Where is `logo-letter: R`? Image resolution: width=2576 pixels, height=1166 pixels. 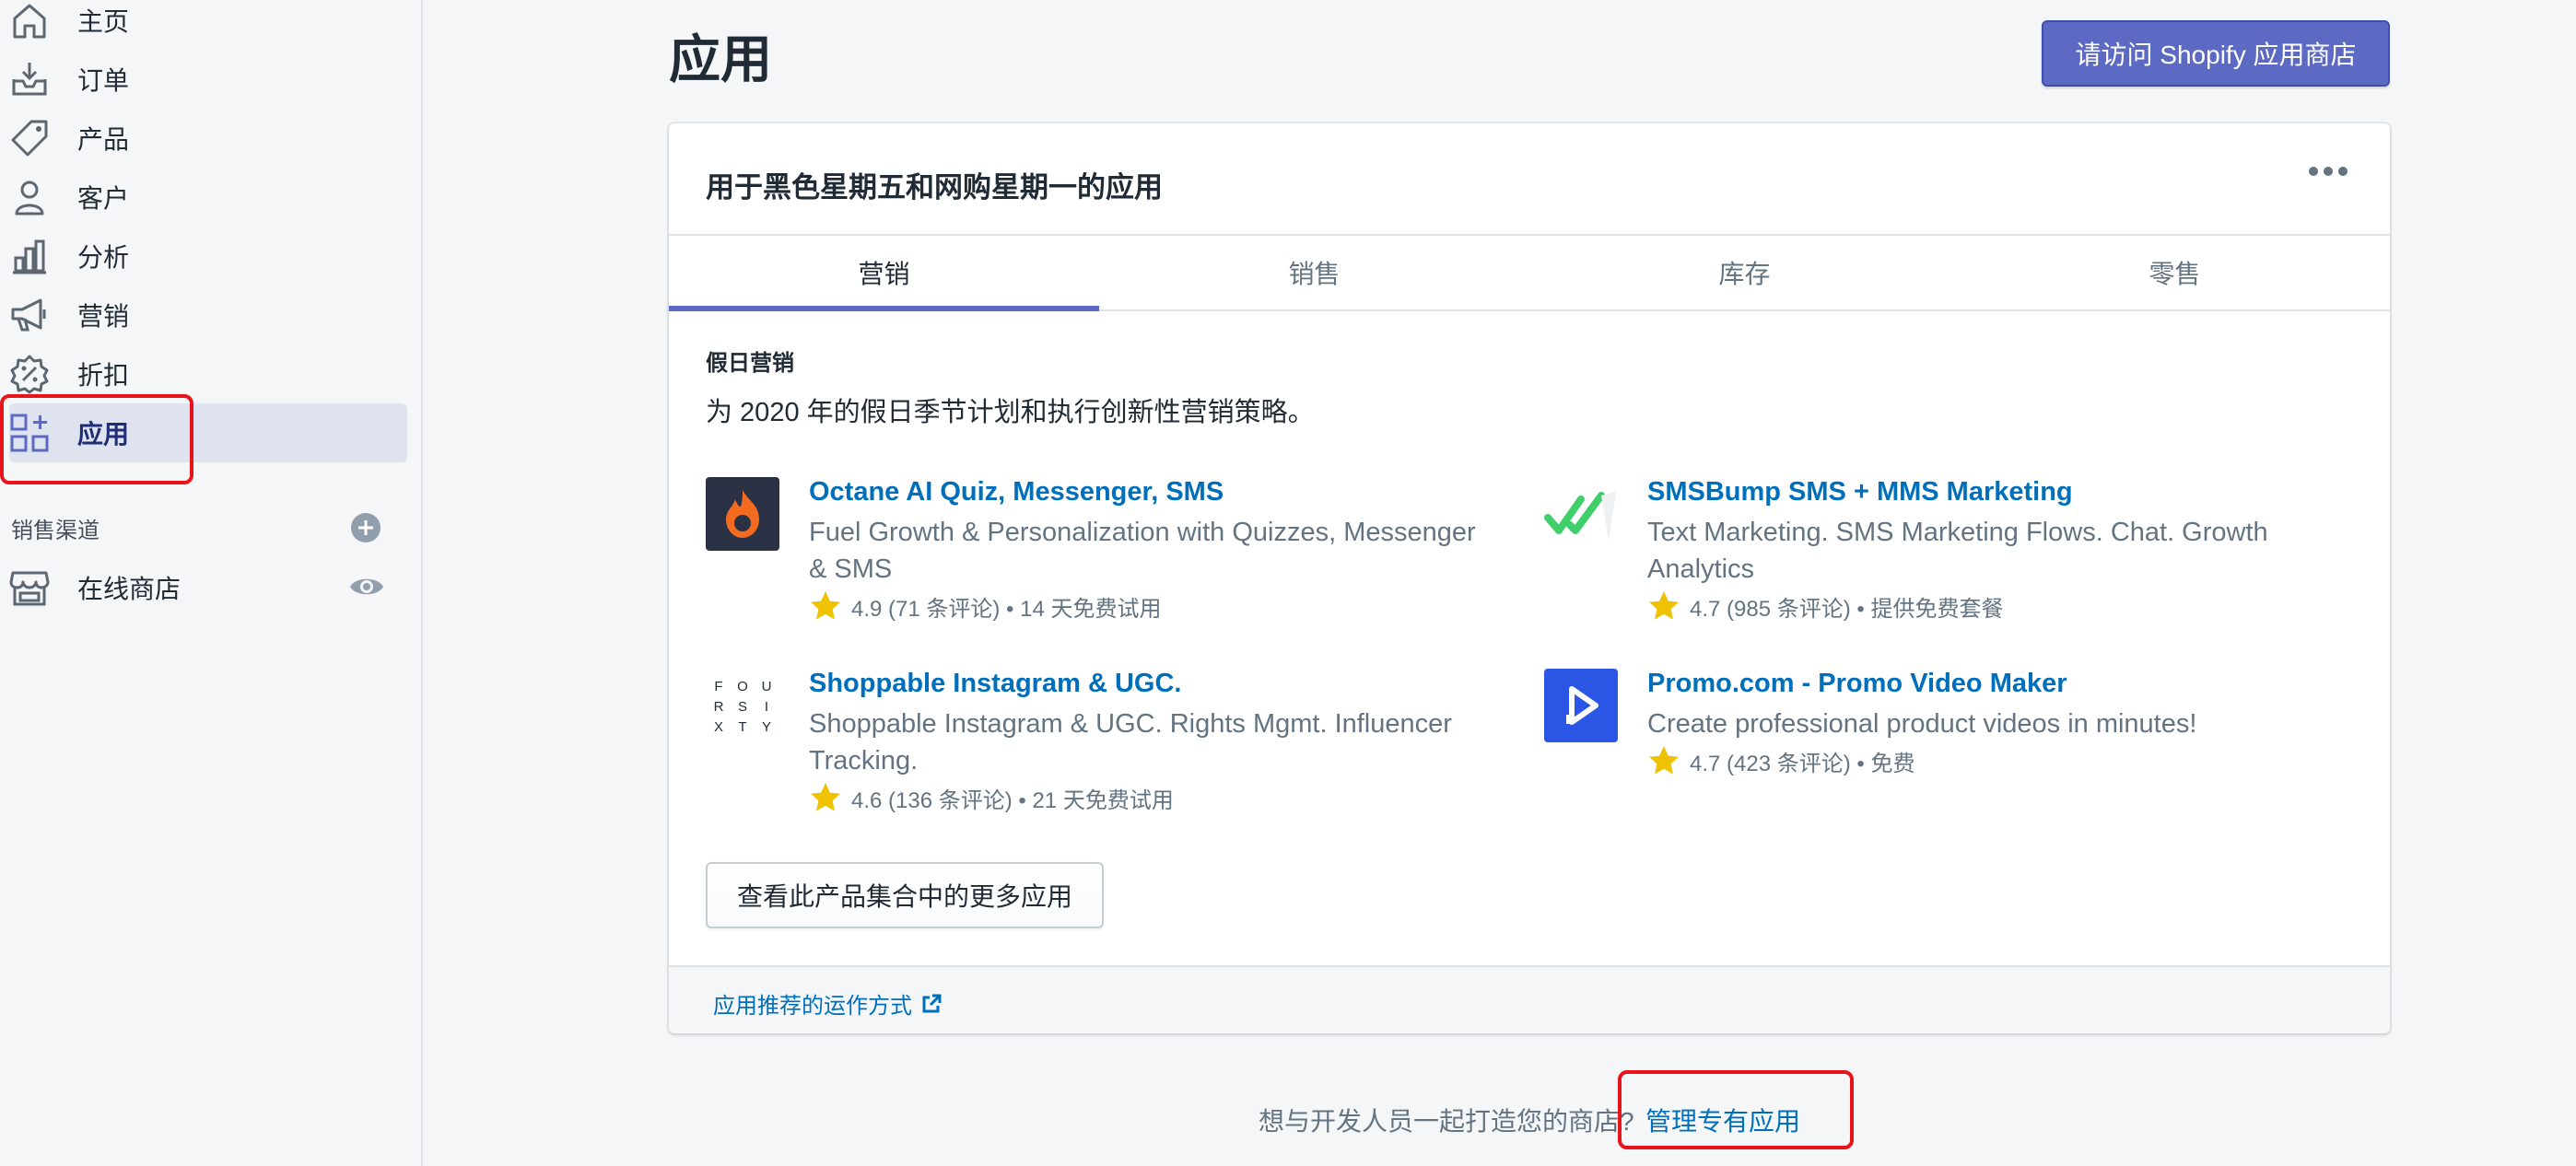 logo-letter: R is located at coordinates (719, 707).